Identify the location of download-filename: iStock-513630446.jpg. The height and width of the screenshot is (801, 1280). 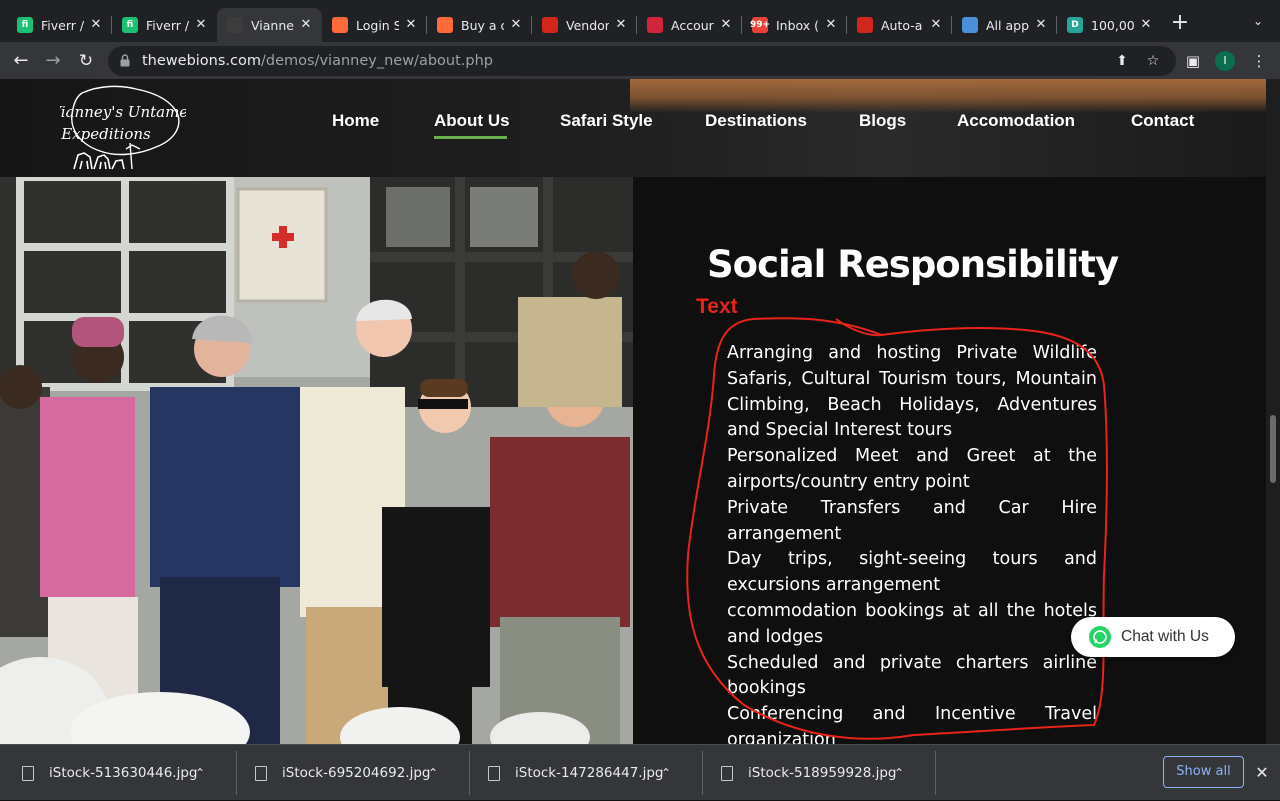
(123, 773).